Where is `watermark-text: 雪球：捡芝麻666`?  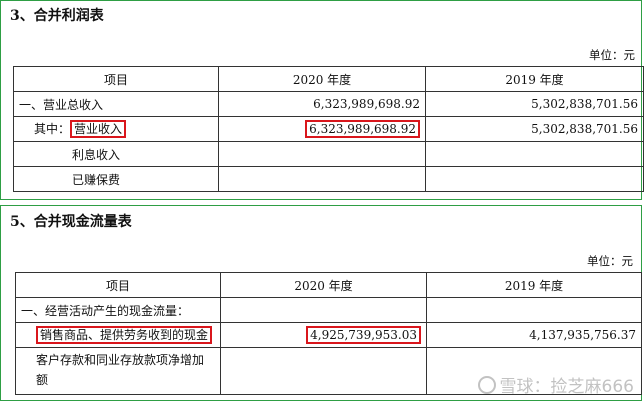
watermark-text: 雪球：捡芝麻666 is located at coordinates (566, 387).